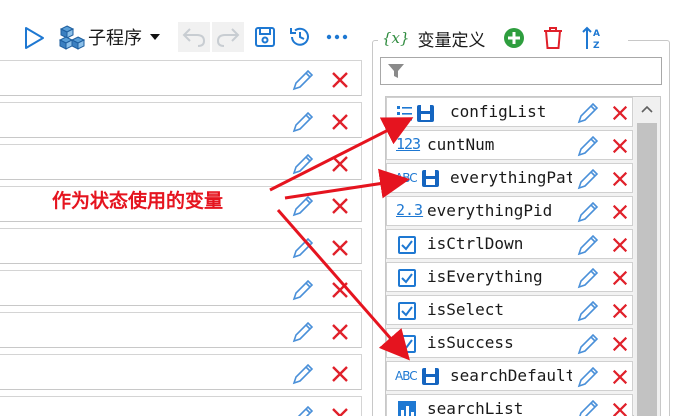 Image resolution: width=688 pixels, height=416 pixels. What do you see at coordinates (466, 309) in the screenshot?
I see `variable-name: isSelect` at bounding box center [466, 309].